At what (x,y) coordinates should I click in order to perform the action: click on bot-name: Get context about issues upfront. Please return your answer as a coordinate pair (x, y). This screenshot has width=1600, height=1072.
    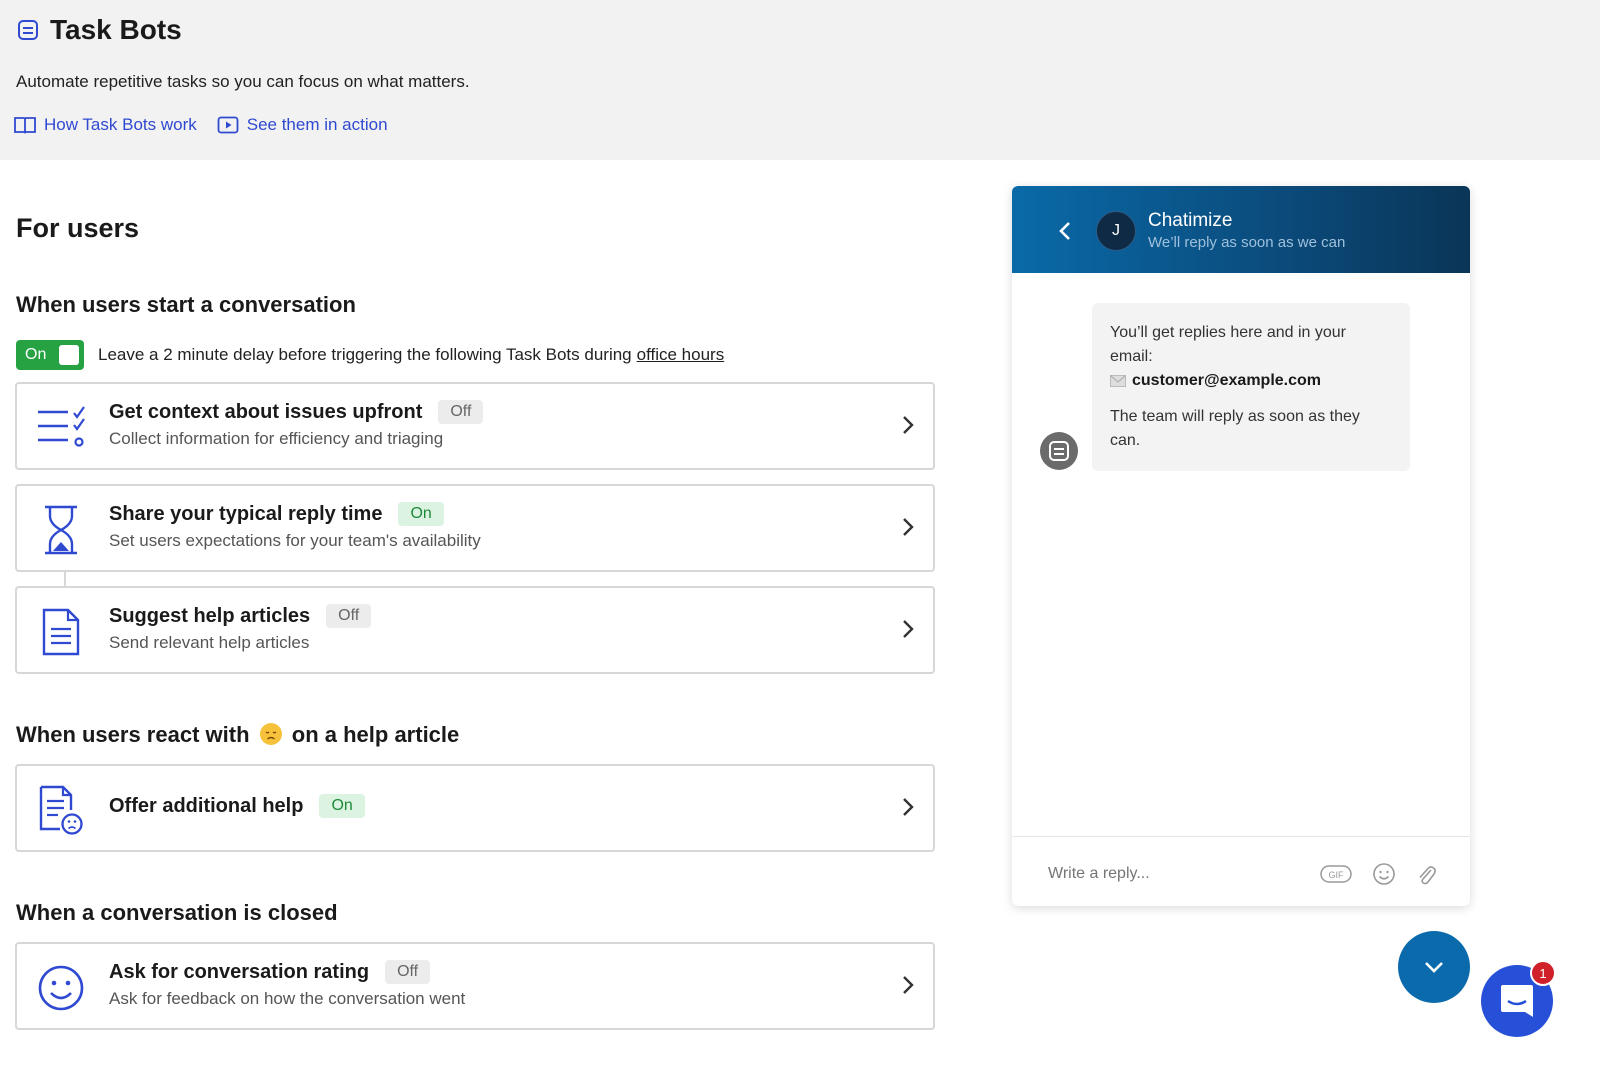
    Looking at the image, I should click on (266, 411).